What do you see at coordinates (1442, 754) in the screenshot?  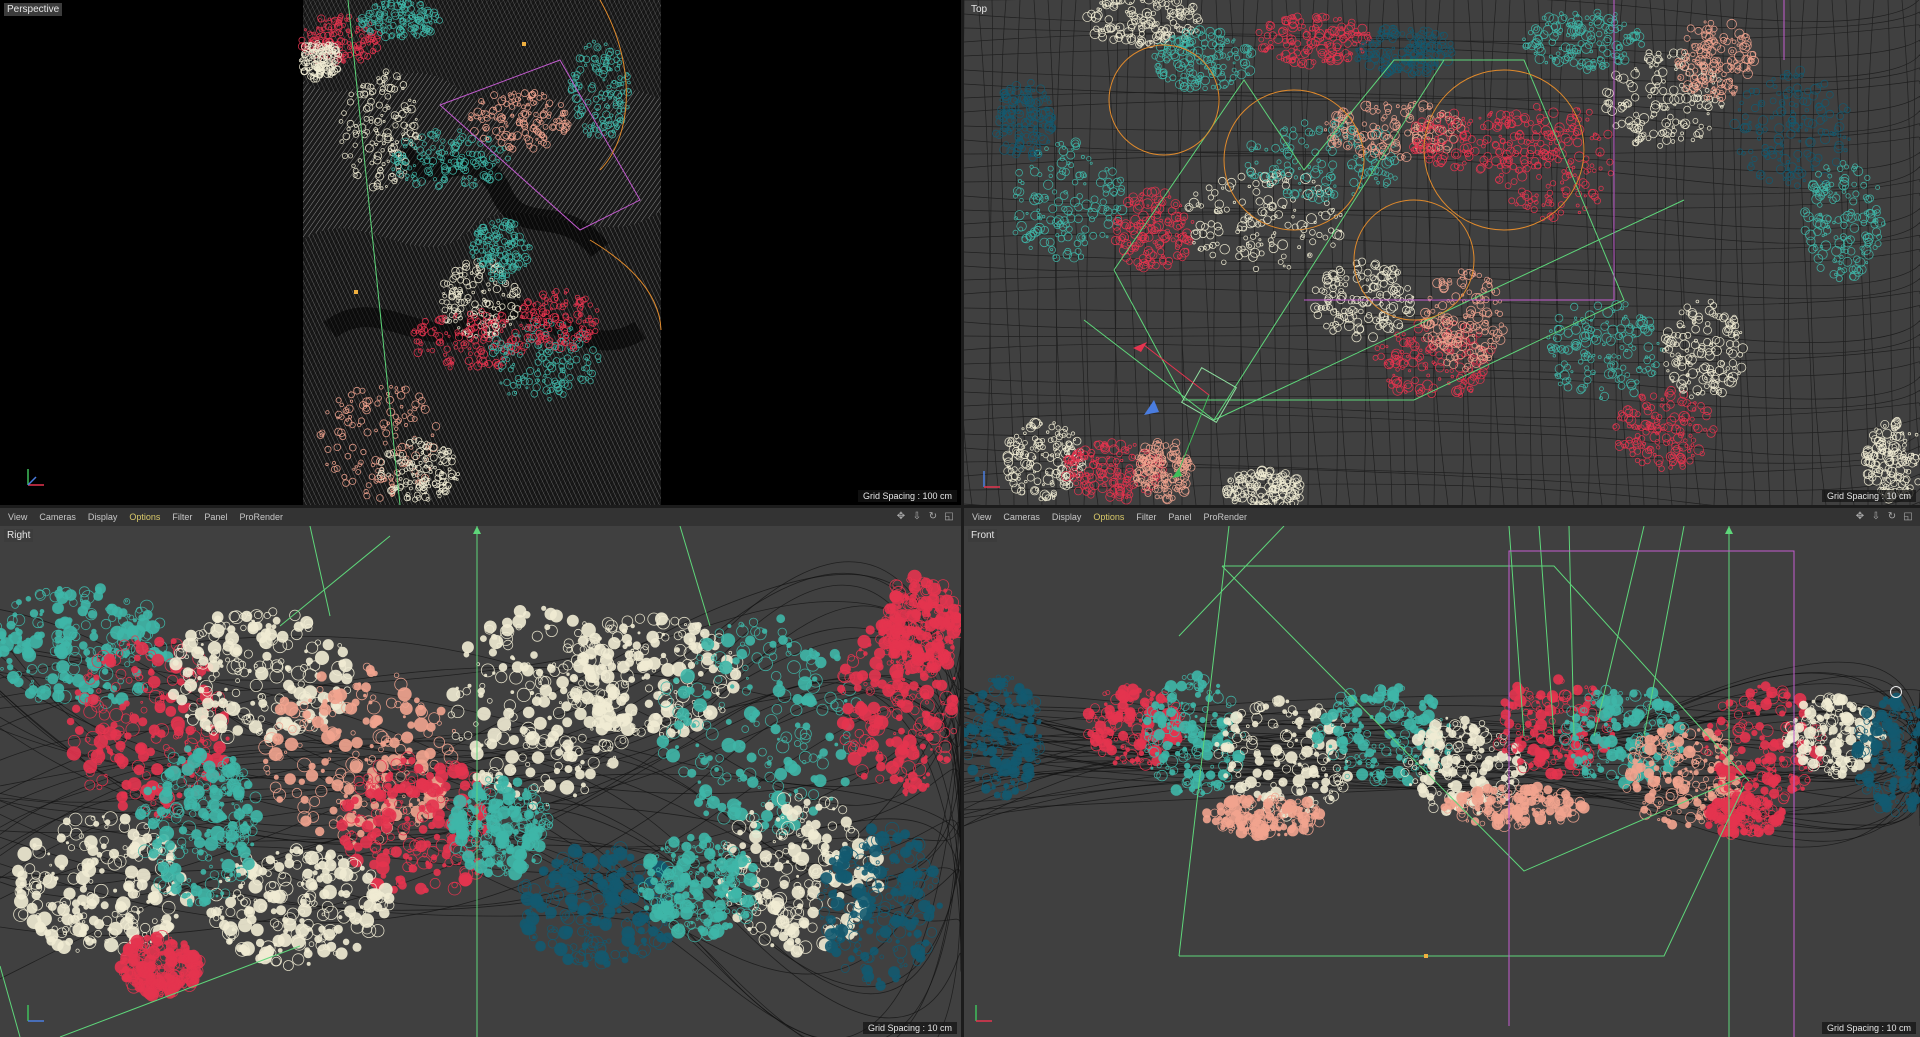 I see `front-particles` at bounding box center [1442, 754].